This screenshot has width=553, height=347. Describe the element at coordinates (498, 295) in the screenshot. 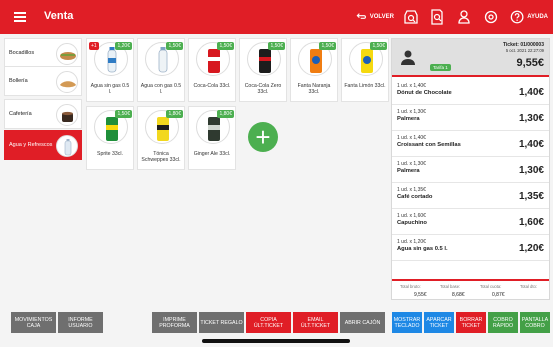

I see `total-cuota-value: 0,87€` at that location.